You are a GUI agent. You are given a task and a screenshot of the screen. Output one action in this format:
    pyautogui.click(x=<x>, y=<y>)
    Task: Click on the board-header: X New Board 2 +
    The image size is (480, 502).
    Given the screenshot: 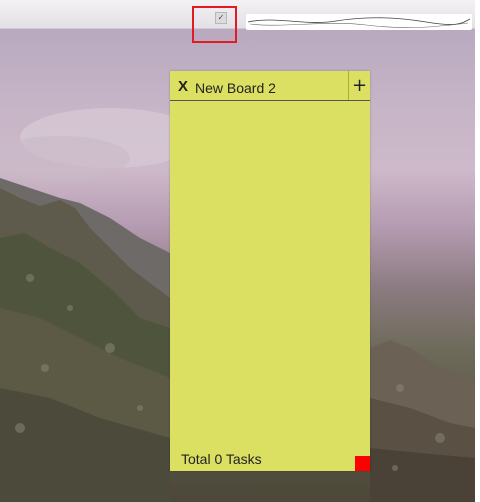 What is the action you would take?
    pyautogui.click(x=270, y=86)
    